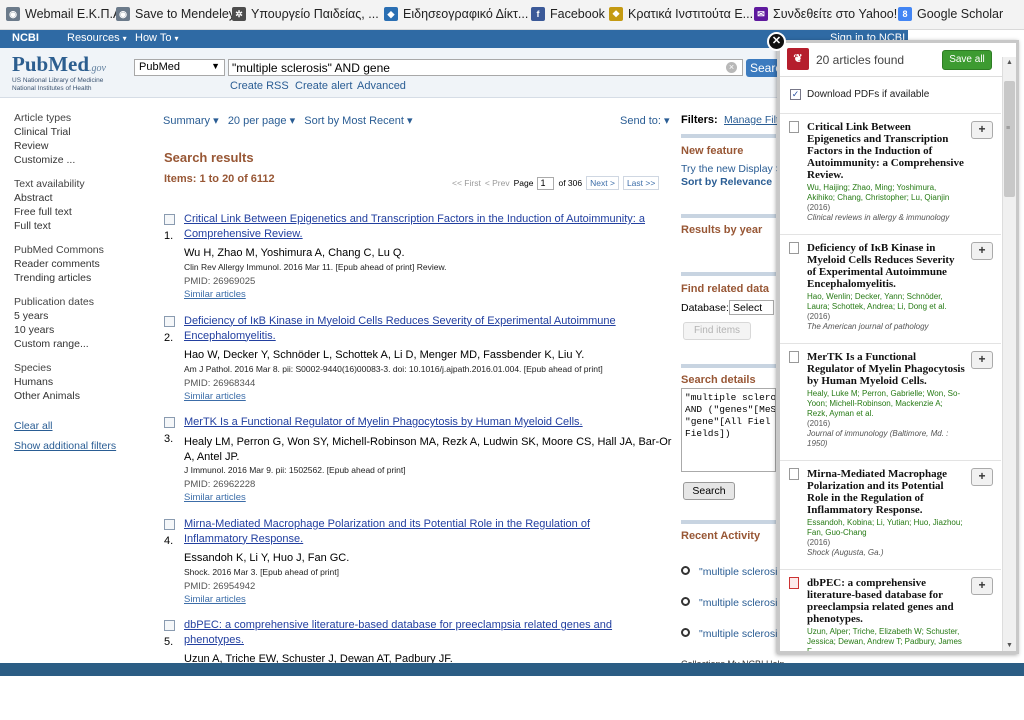 This screenshot has width=1024, height=720. I want to click on scrollbar: ▲ ≡ ▼, so click(1009, 354).